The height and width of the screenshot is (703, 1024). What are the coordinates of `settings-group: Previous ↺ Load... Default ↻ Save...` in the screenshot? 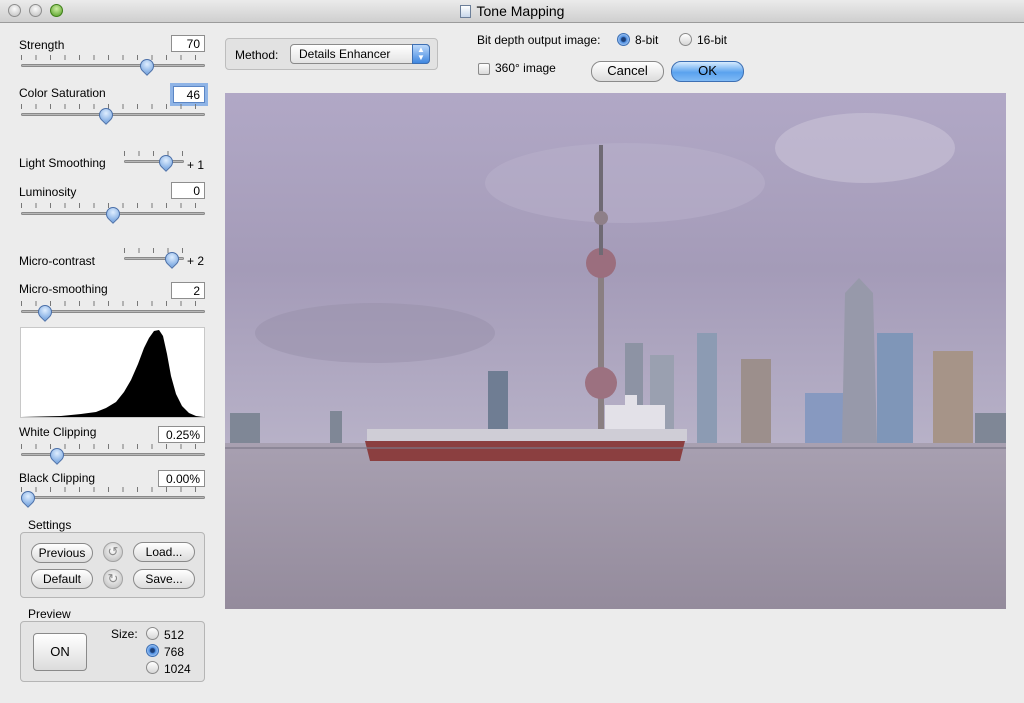 It's located at (112, 565).